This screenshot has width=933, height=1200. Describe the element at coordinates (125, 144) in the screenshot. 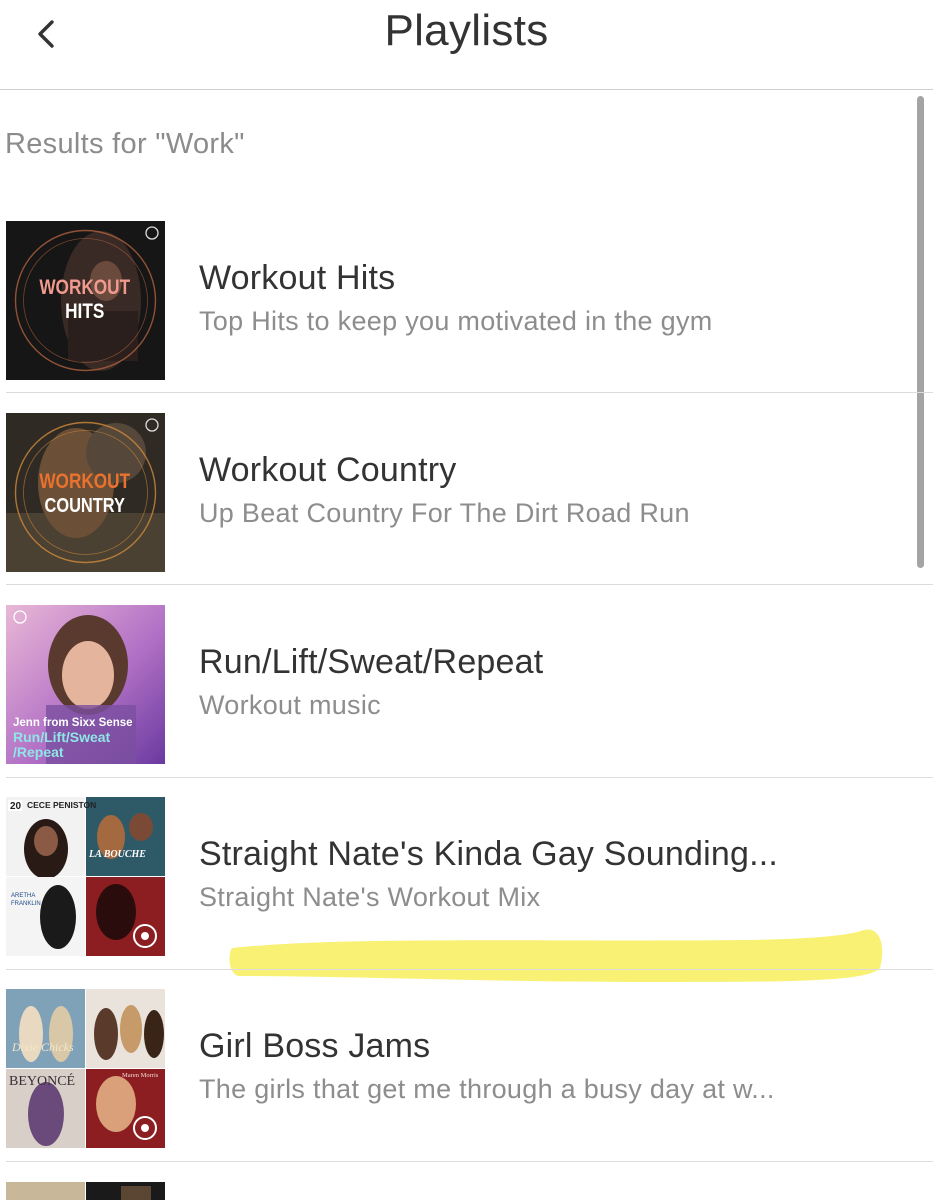

I see `results-label: Results for "Work"` at that location.